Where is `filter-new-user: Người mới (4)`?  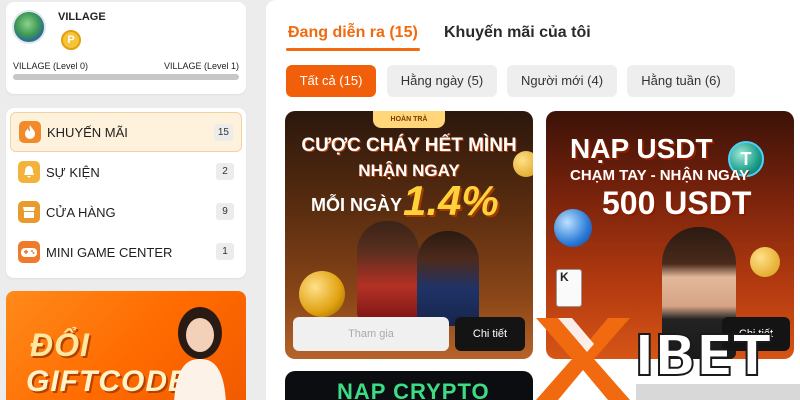
filter-new-user: Người mới (4) is located at coordinates (562, 81).